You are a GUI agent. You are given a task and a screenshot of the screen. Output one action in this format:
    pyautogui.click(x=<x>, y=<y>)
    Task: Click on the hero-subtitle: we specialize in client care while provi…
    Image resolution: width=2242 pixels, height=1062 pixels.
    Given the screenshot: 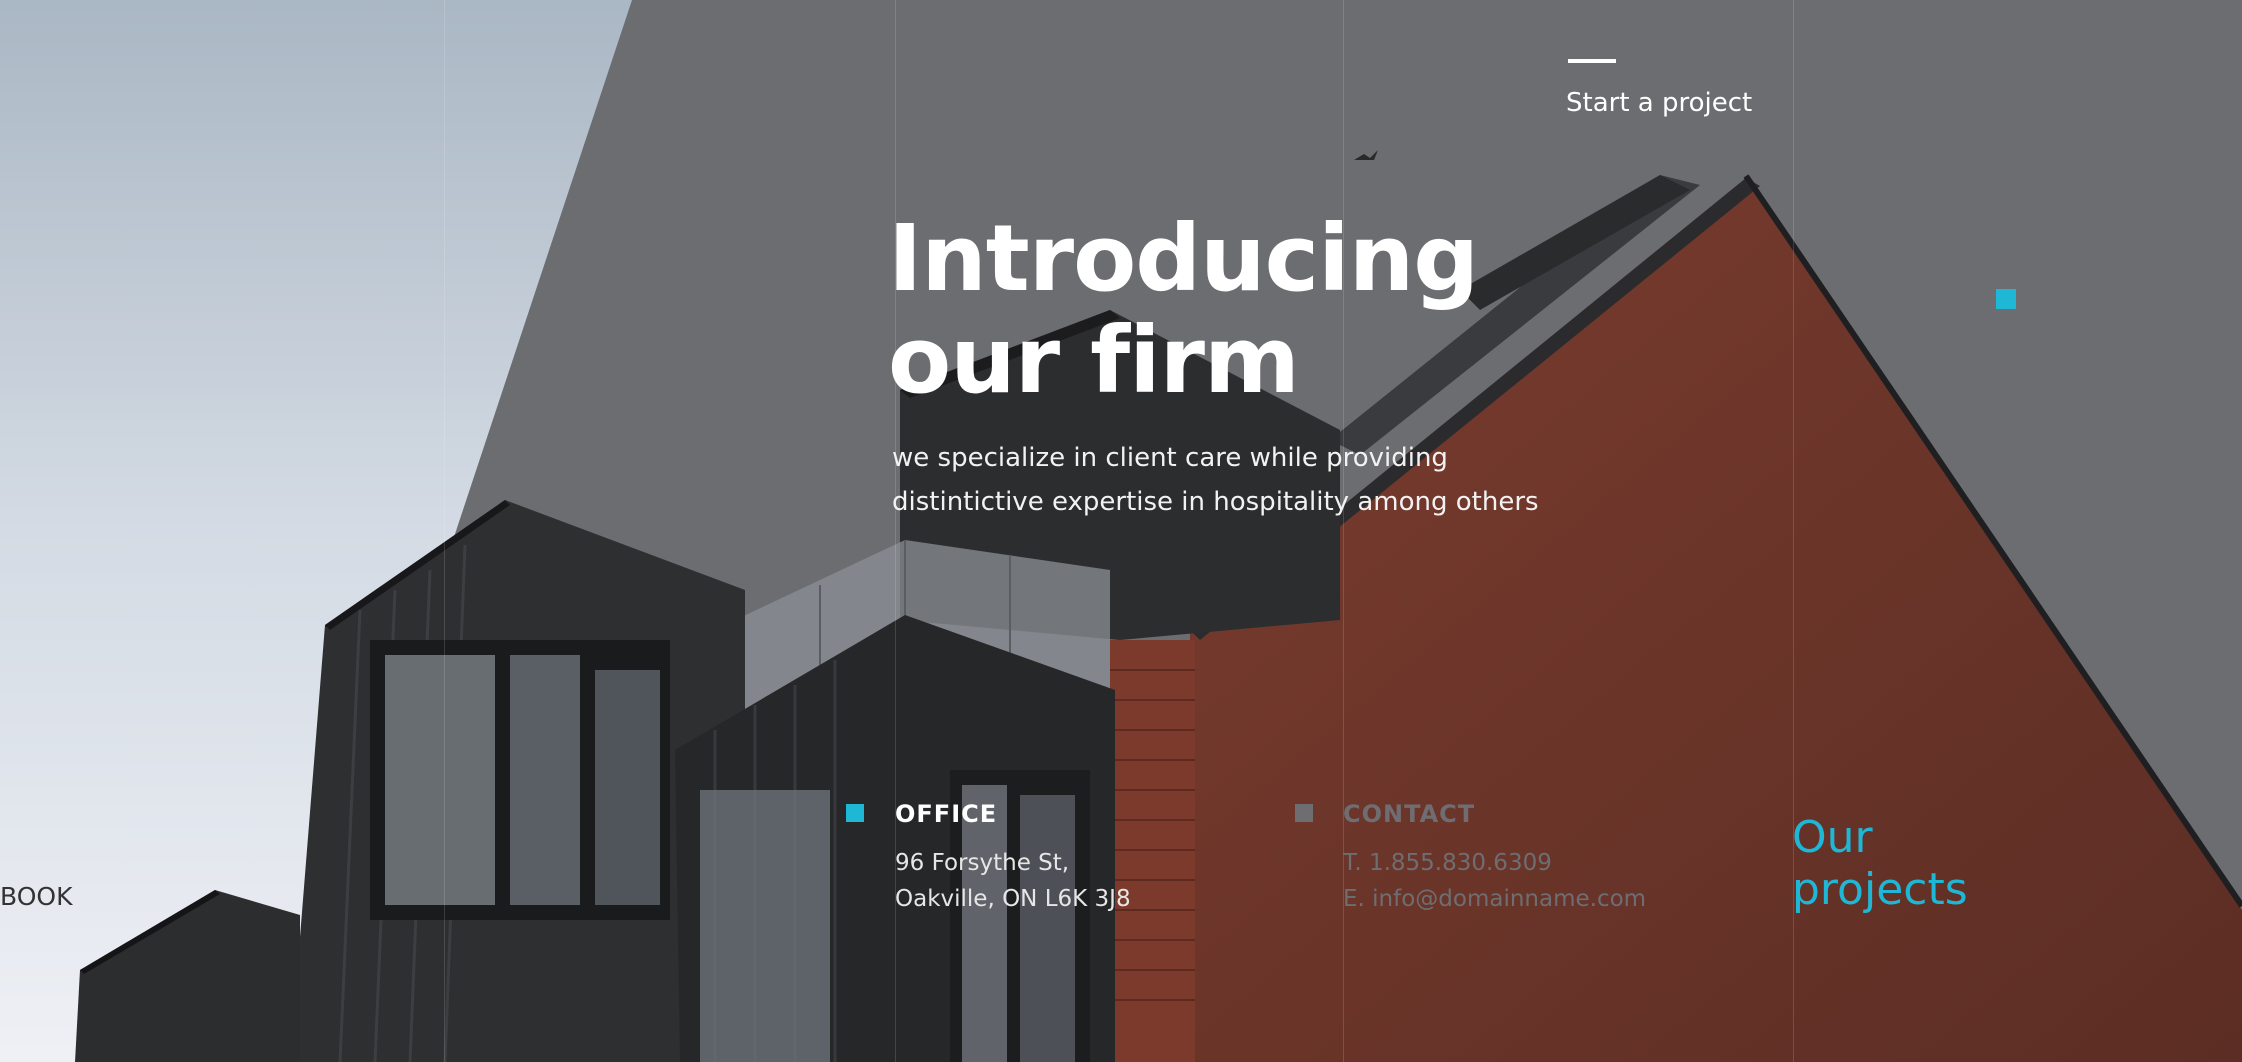 What is the action you would take?
    pyautogui.click(x=1215, y=480)
    